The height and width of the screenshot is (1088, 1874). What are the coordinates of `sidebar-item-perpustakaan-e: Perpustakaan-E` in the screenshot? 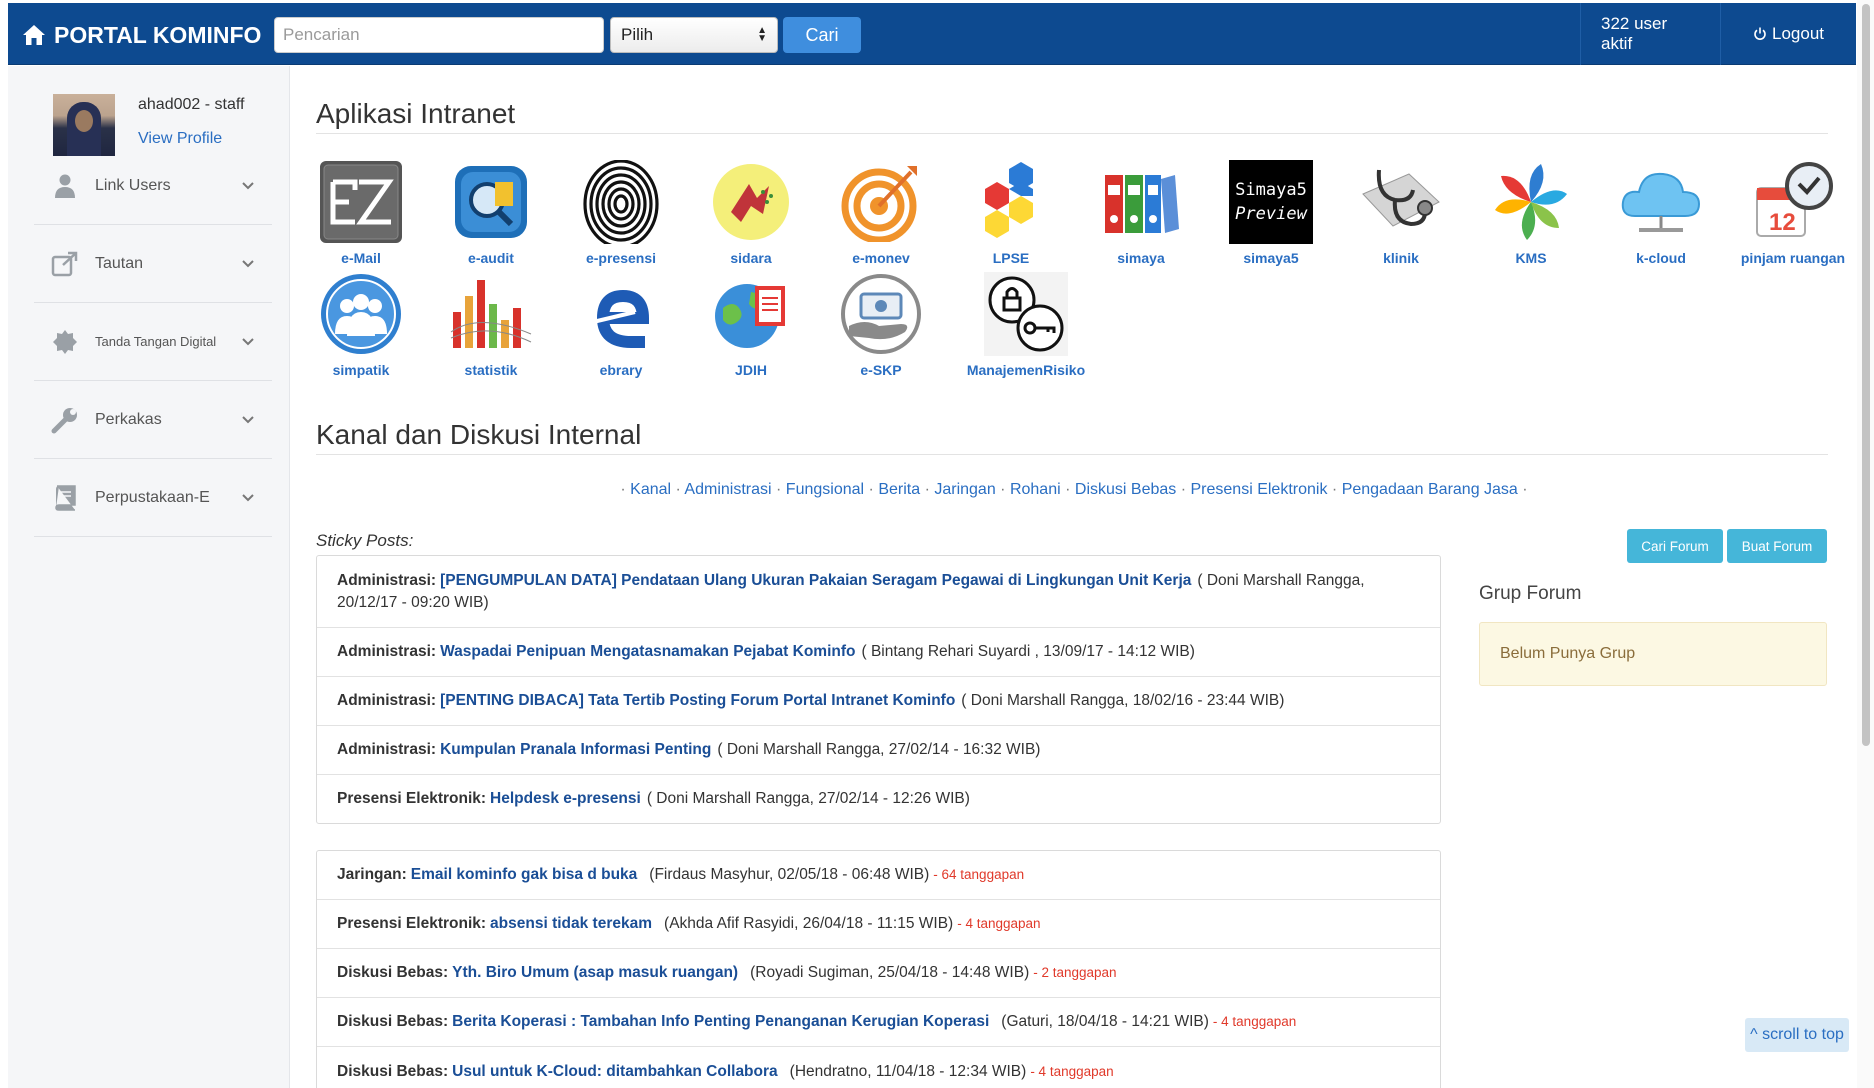 It's located at (153, 498).